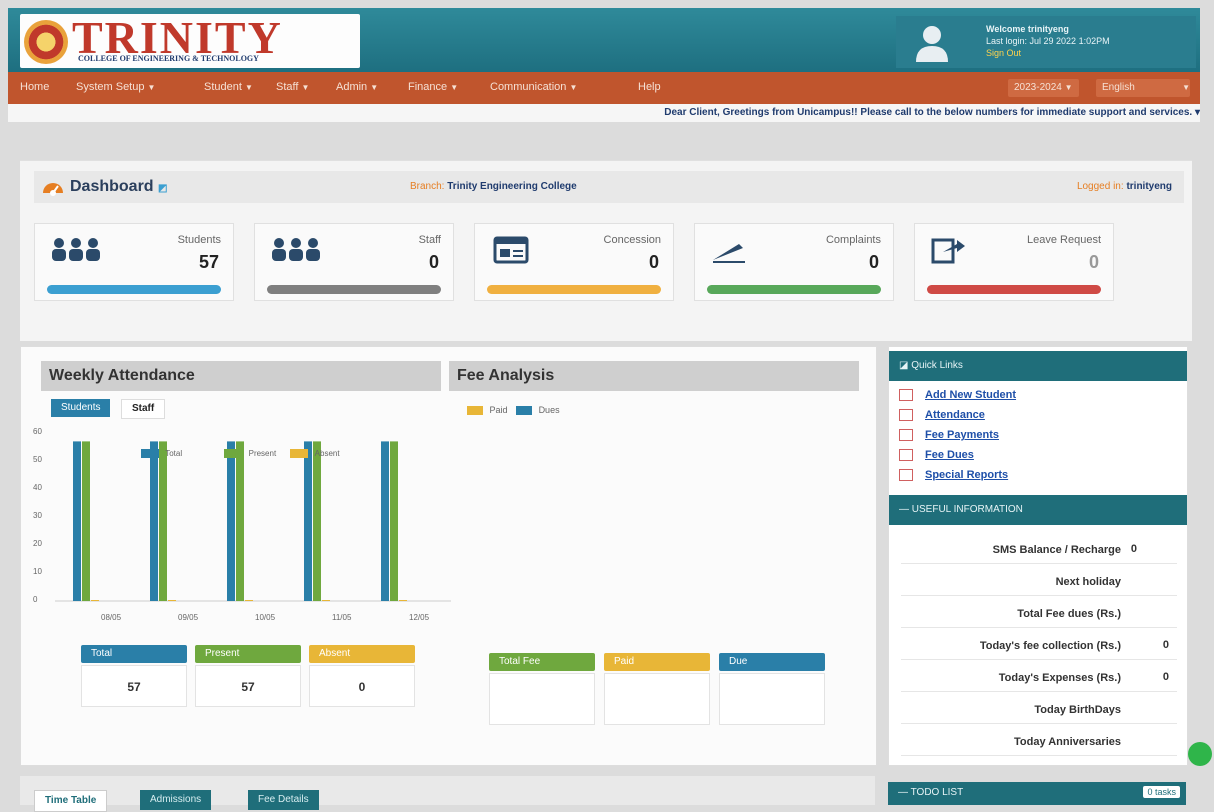 The image size is (1214, 812). What do you see at coordinates (115, 87) in the screenshot?
I see `nav-system-setup: System Setup ▼` at bounding box center [115, 87].